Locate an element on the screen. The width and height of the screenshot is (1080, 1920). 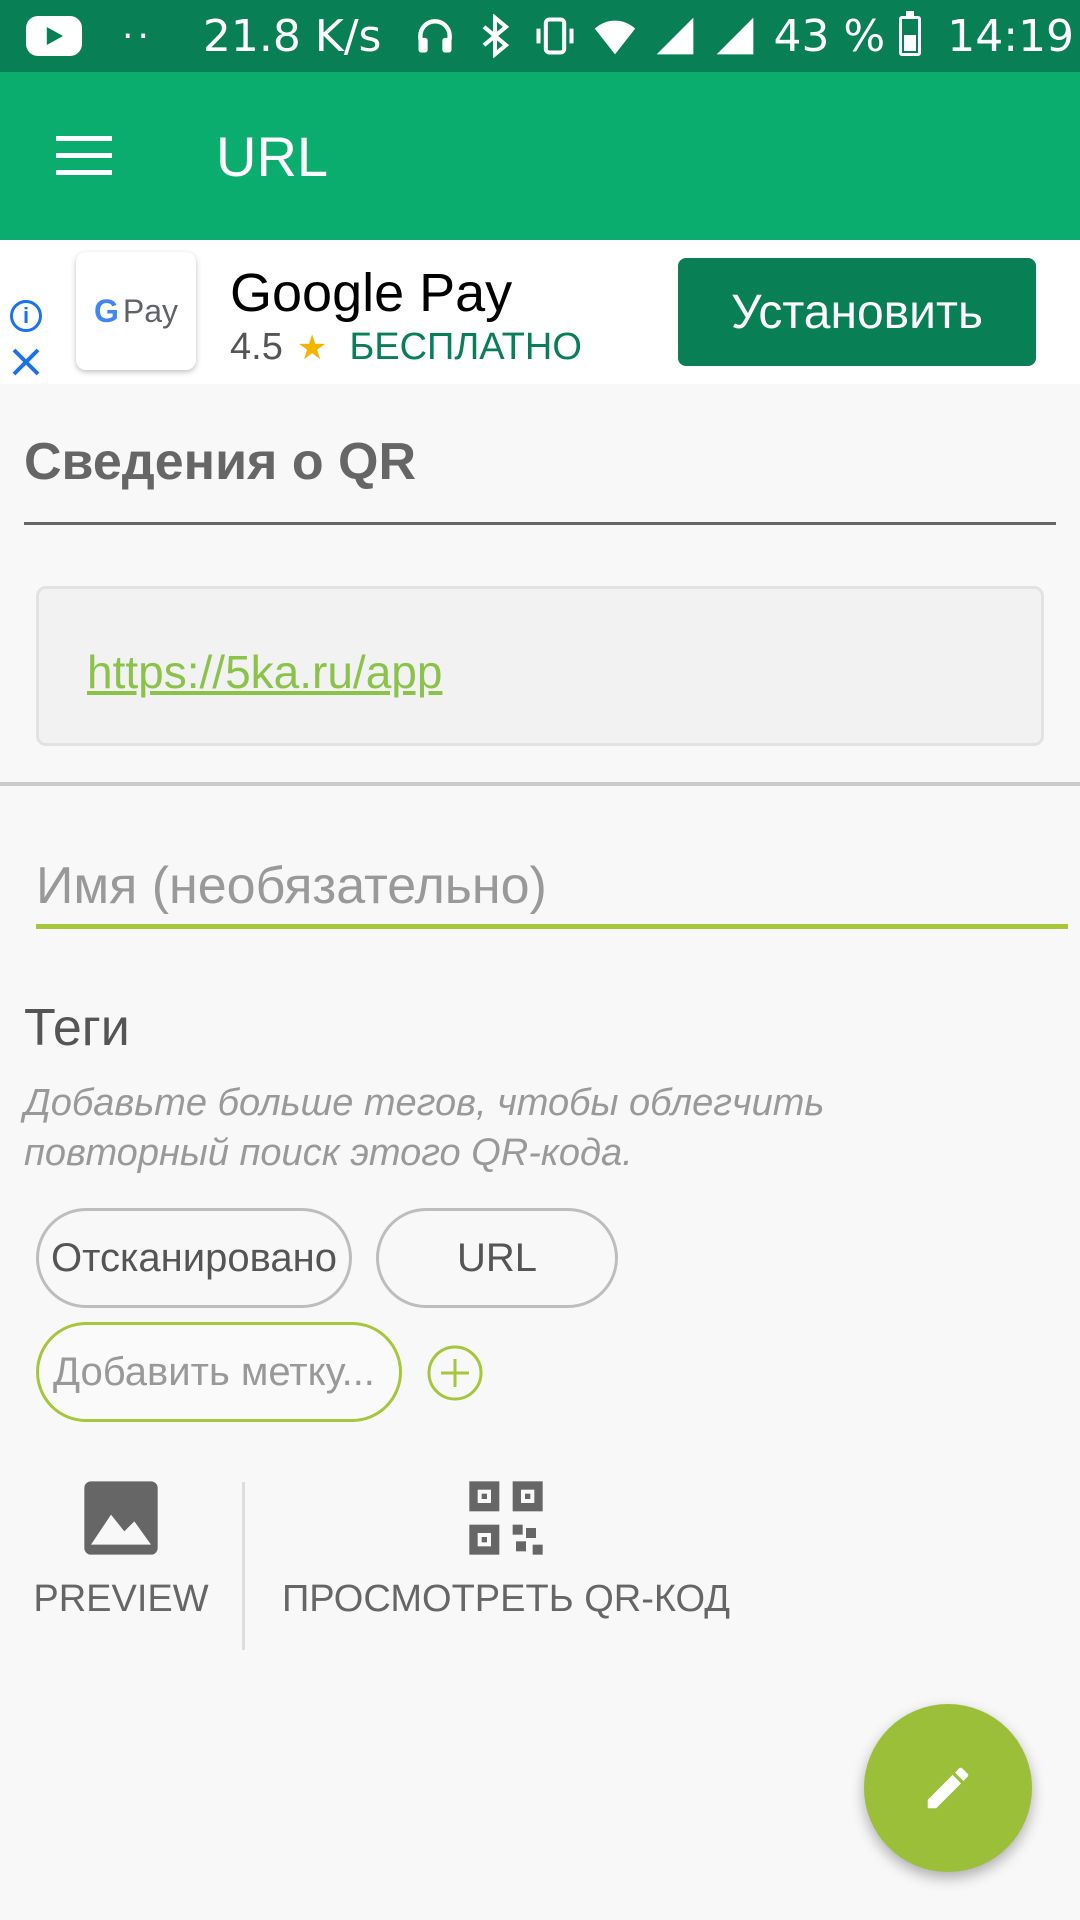
view-qr-label: ПРОСМОТРЕТЬ QR-КОД is located at coordinates (506, 1599).